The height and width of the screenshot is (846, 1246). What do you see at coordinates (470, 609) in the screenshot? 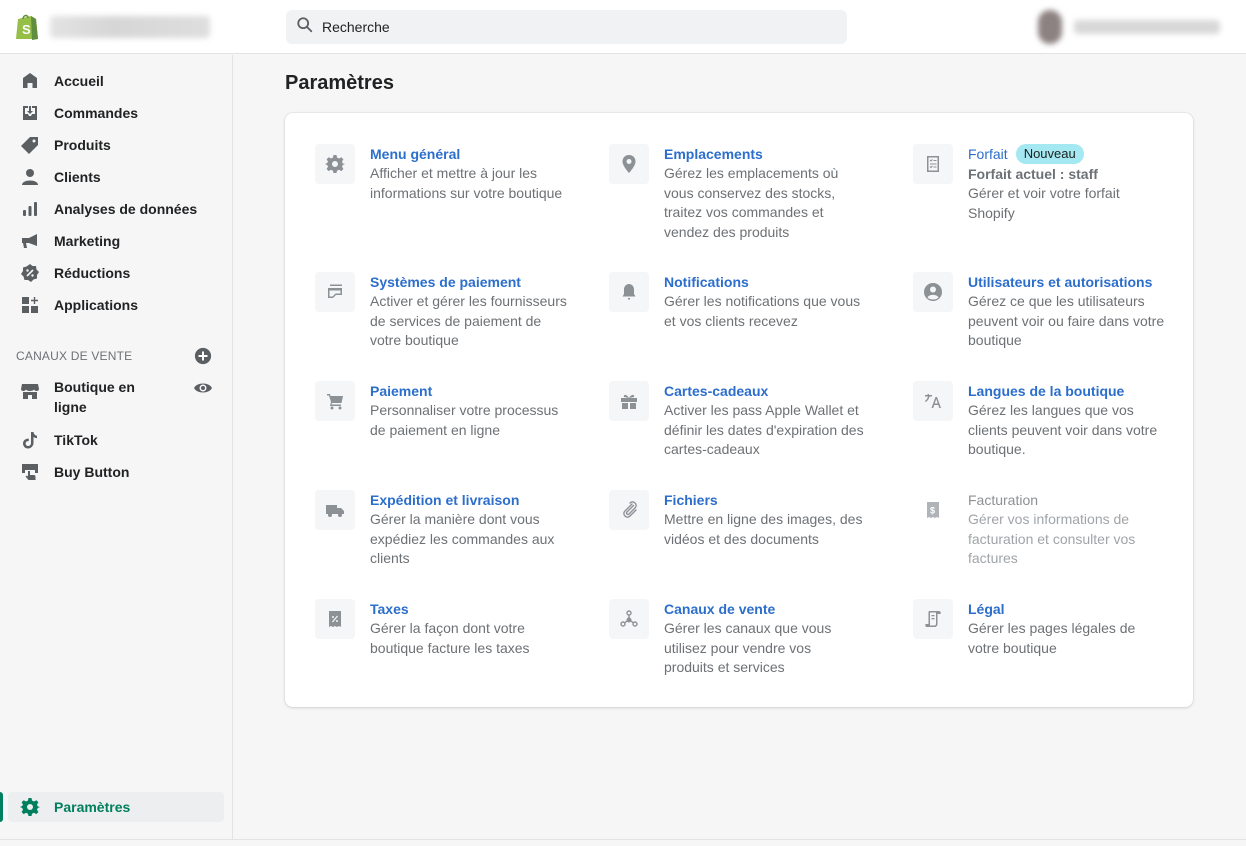
I see `setting-title: Taxes` at bounding box center [470, 609].